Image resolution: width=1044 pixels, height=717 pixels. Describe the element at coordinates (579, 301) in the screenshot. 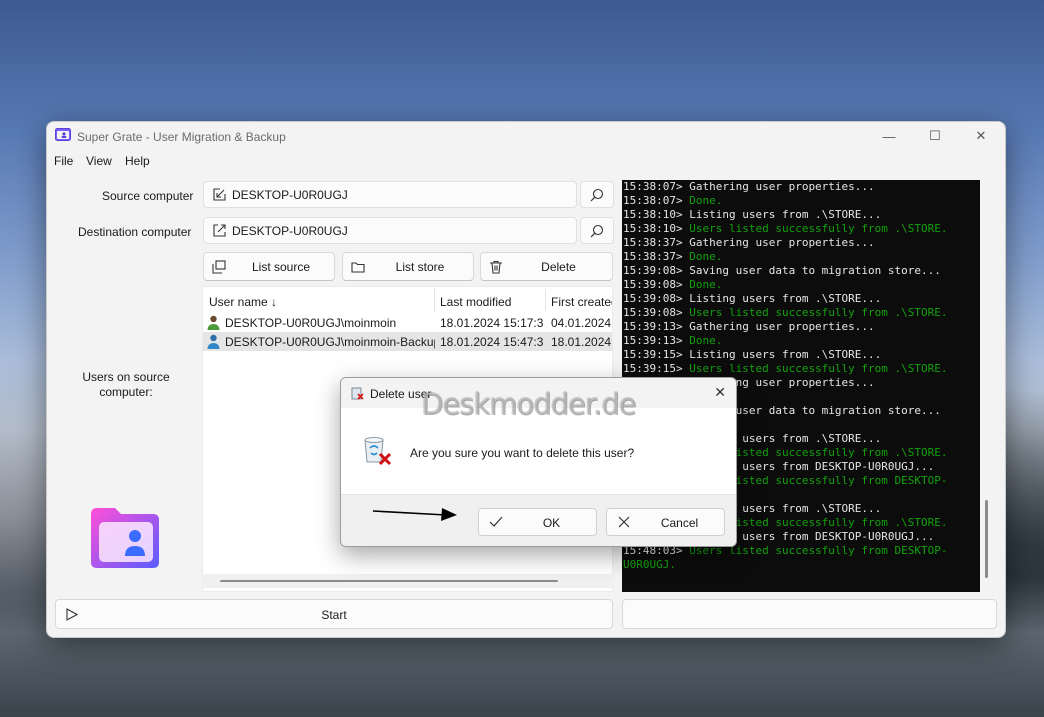

I see `column-header-first-created: First created` at that location.